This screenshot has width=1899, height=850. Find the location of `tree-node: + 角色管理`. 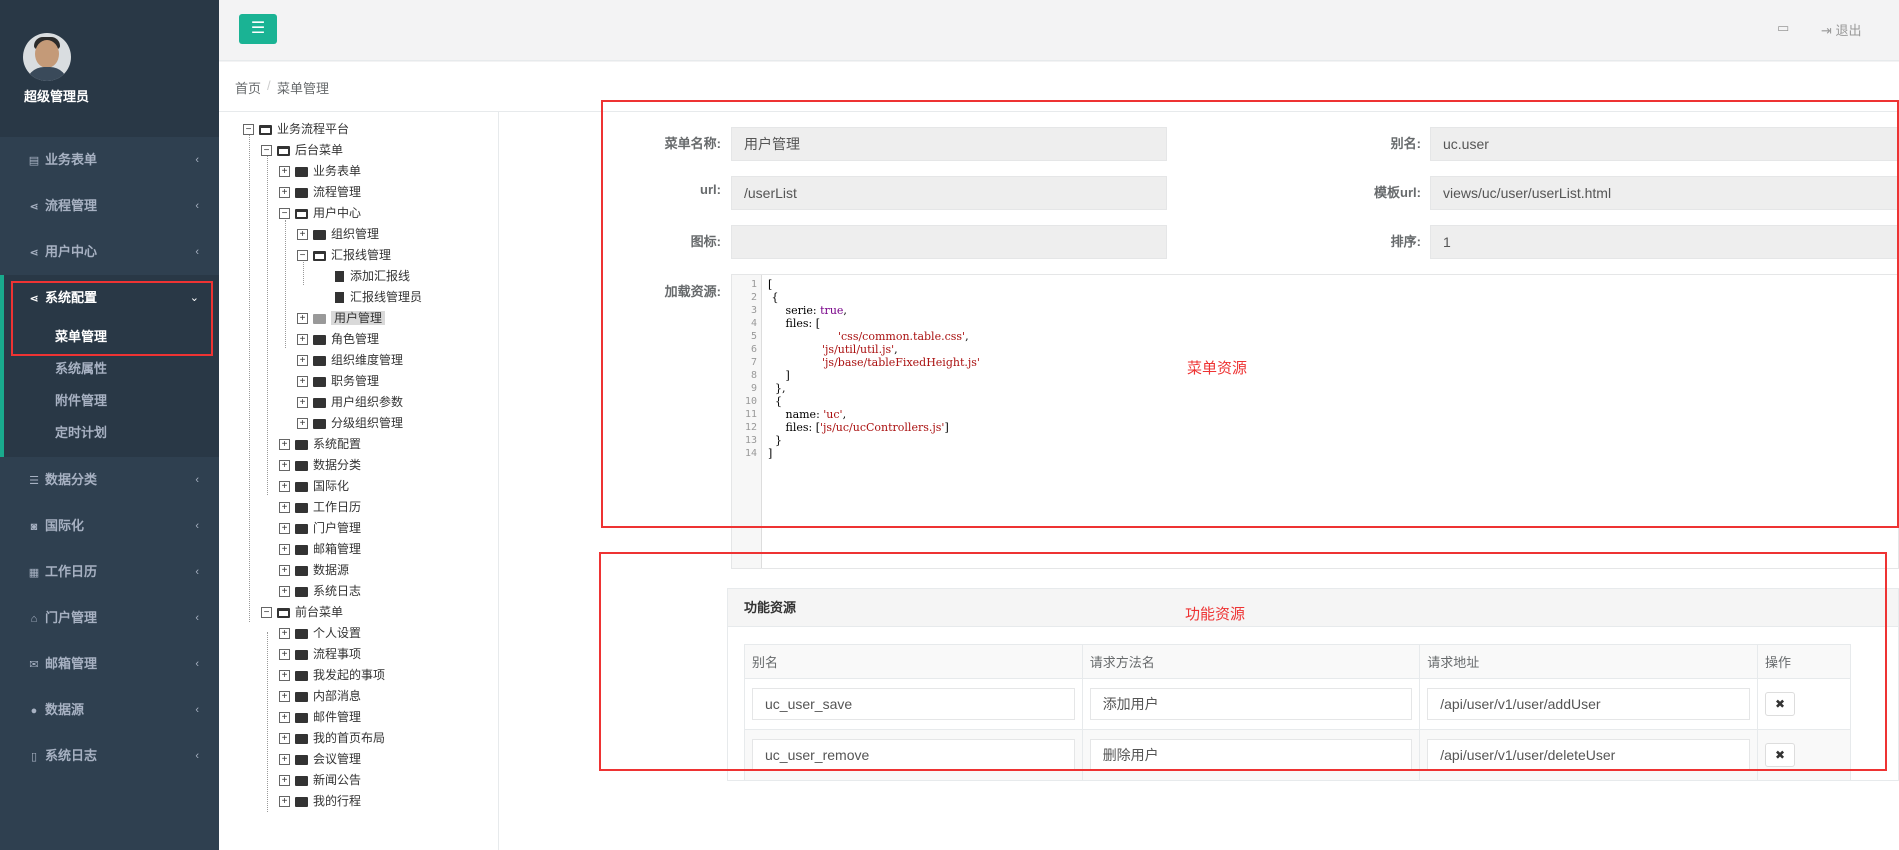

tree-node: + 角色管理 is located at coordinates (338, 339).